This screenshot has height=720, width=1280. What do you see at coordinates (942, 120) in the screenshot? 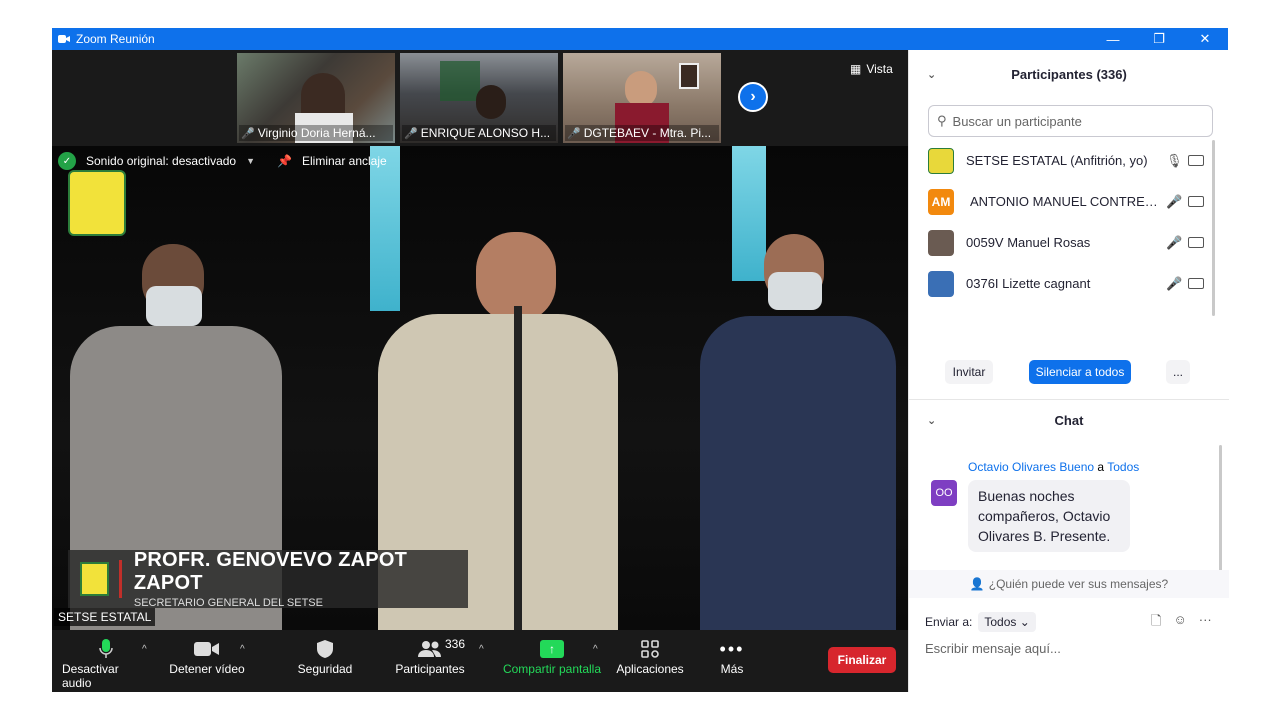
I see `search-icon: ⚲` at bounding box center [942, 120].